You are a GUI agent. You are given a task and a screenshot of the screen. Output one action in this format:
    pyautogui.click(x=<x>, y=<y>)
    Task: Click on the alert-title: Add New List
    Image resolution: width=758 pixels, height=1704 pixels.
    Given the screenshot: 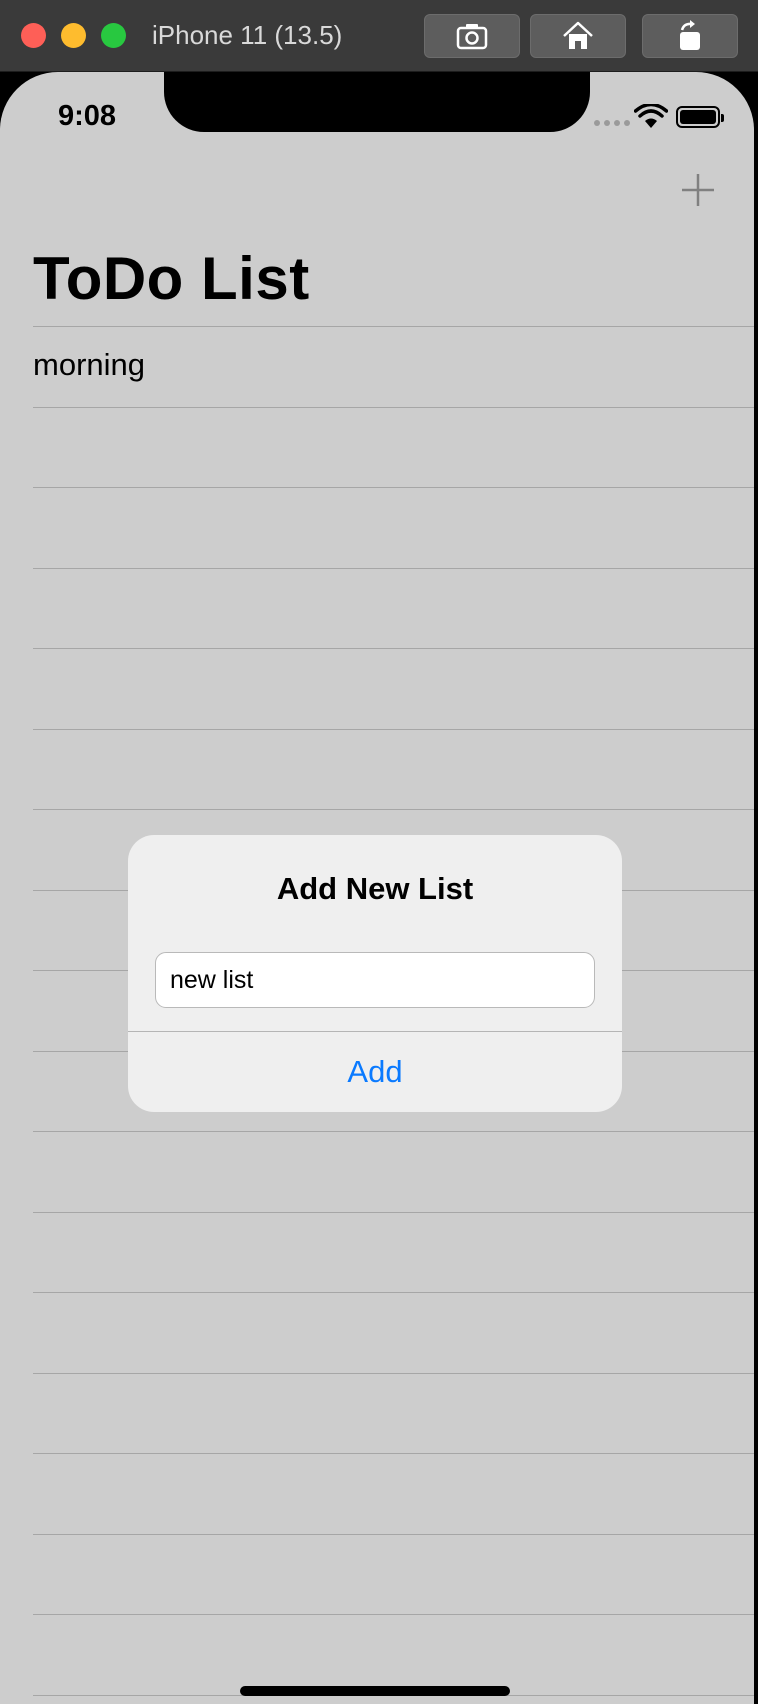 What is the action you would take?
    pyautogui.click(x=375, y=888)
    